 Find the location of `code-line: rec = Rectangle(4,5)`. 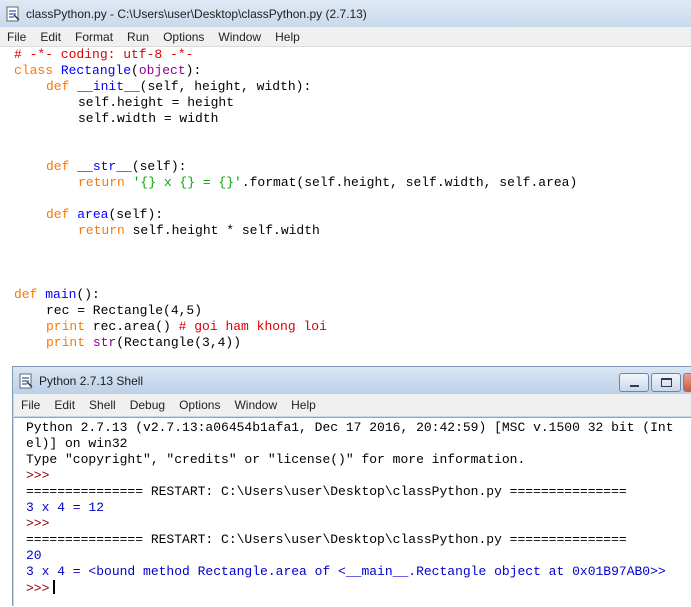

code-line: rec = Rectangle(4,5) is located at coordinates (124, 311).